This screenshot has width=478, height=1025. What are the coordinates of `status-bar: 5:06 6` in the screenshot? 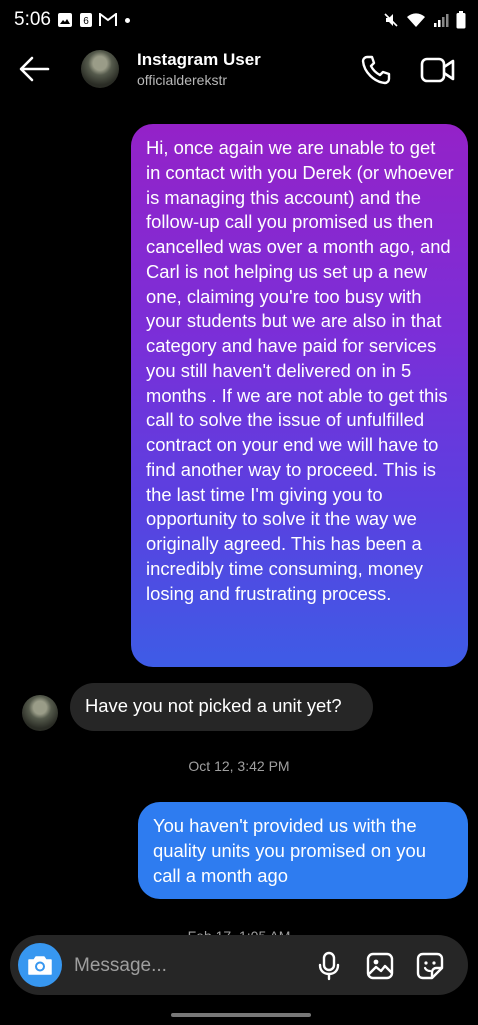 It's located at (239, 20).